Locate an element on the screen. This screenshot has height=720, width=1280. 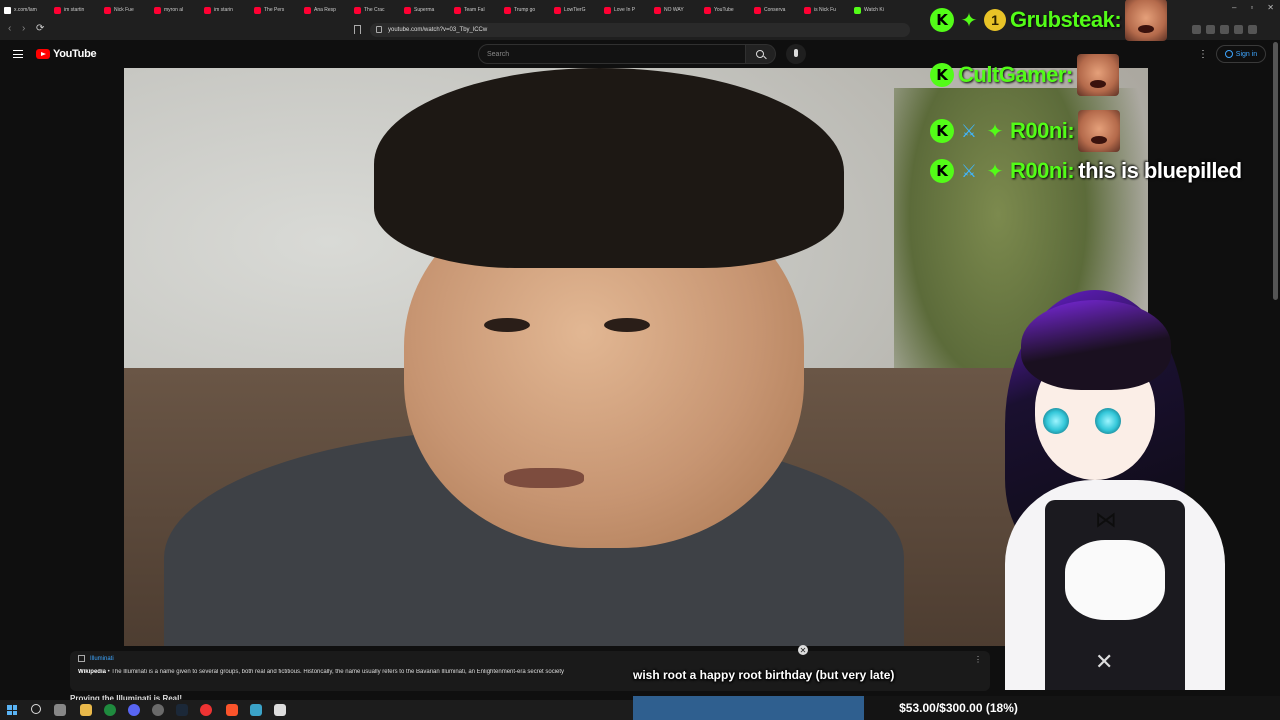
browser-tab: im starin is located at coordinates (225, 10).